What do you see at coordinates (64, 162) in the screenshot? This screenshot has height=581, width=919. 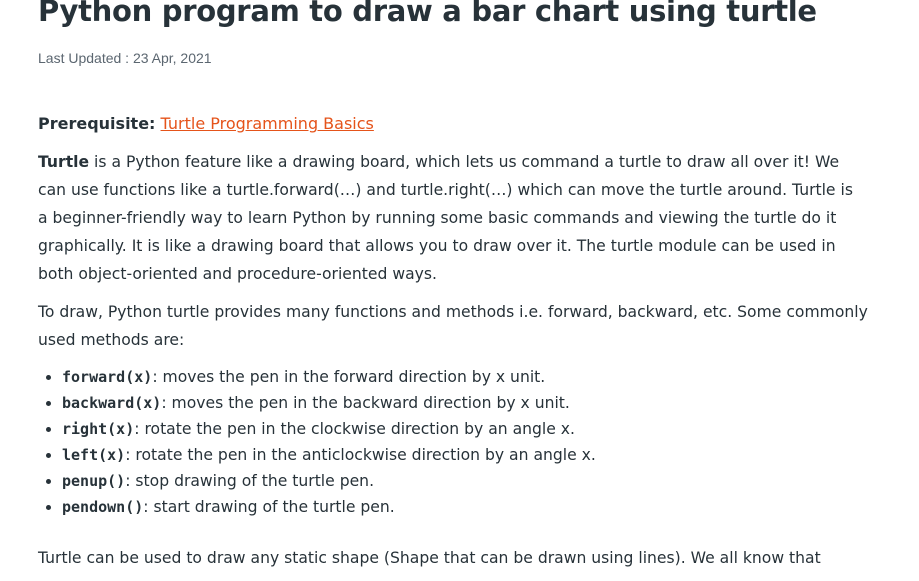 I see `intro-bold-term: Turtle` at bounding box center [64, 162].